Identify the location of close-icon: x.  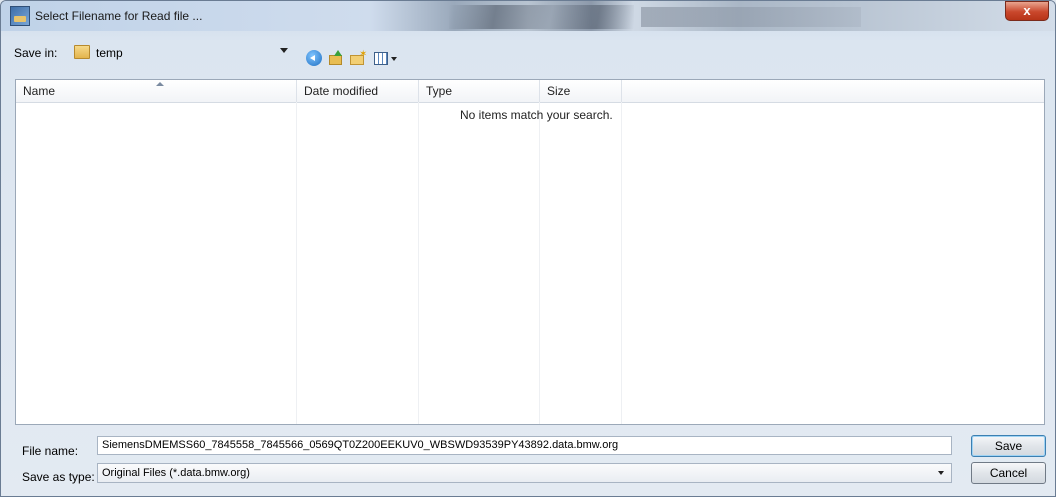
(1027, 10).